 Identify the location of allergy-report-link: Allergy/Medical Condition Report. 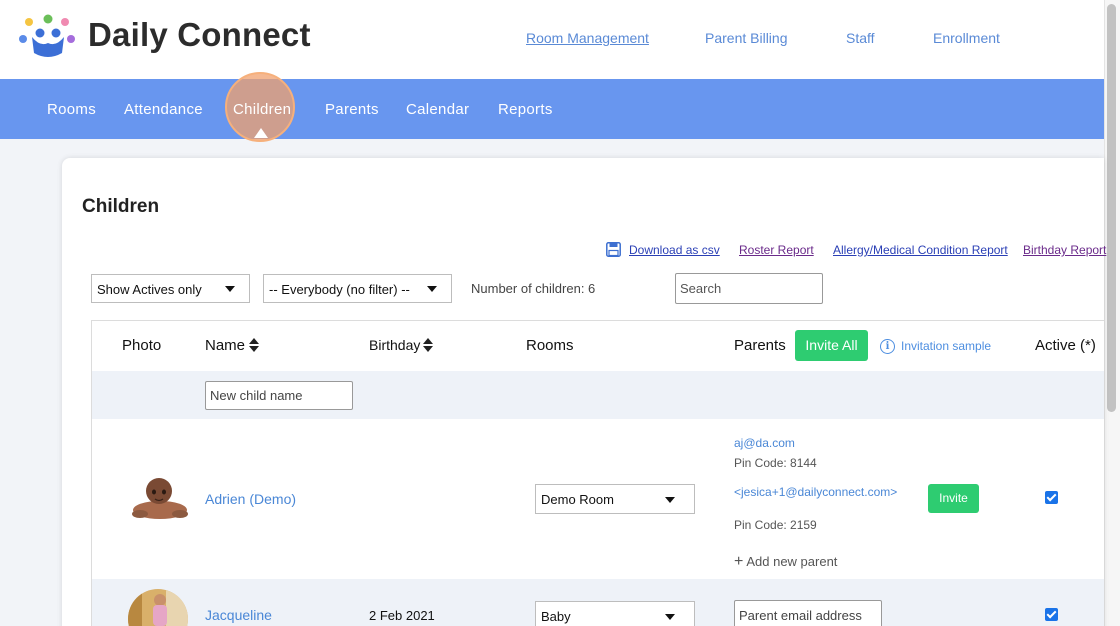
(920, 250).